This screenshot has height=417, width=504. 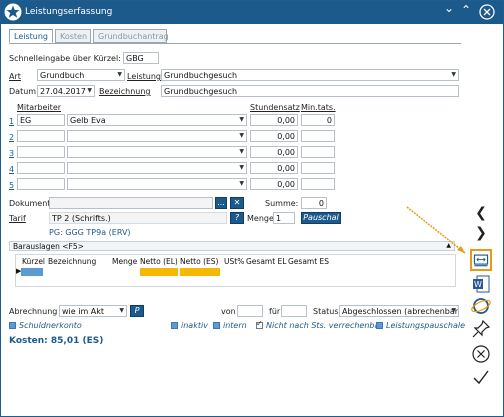 What do you see at coordinates (33, 261) in the screenshot?
I see `col-kuerzel: Kürzel` at bounding box center [33, 261].